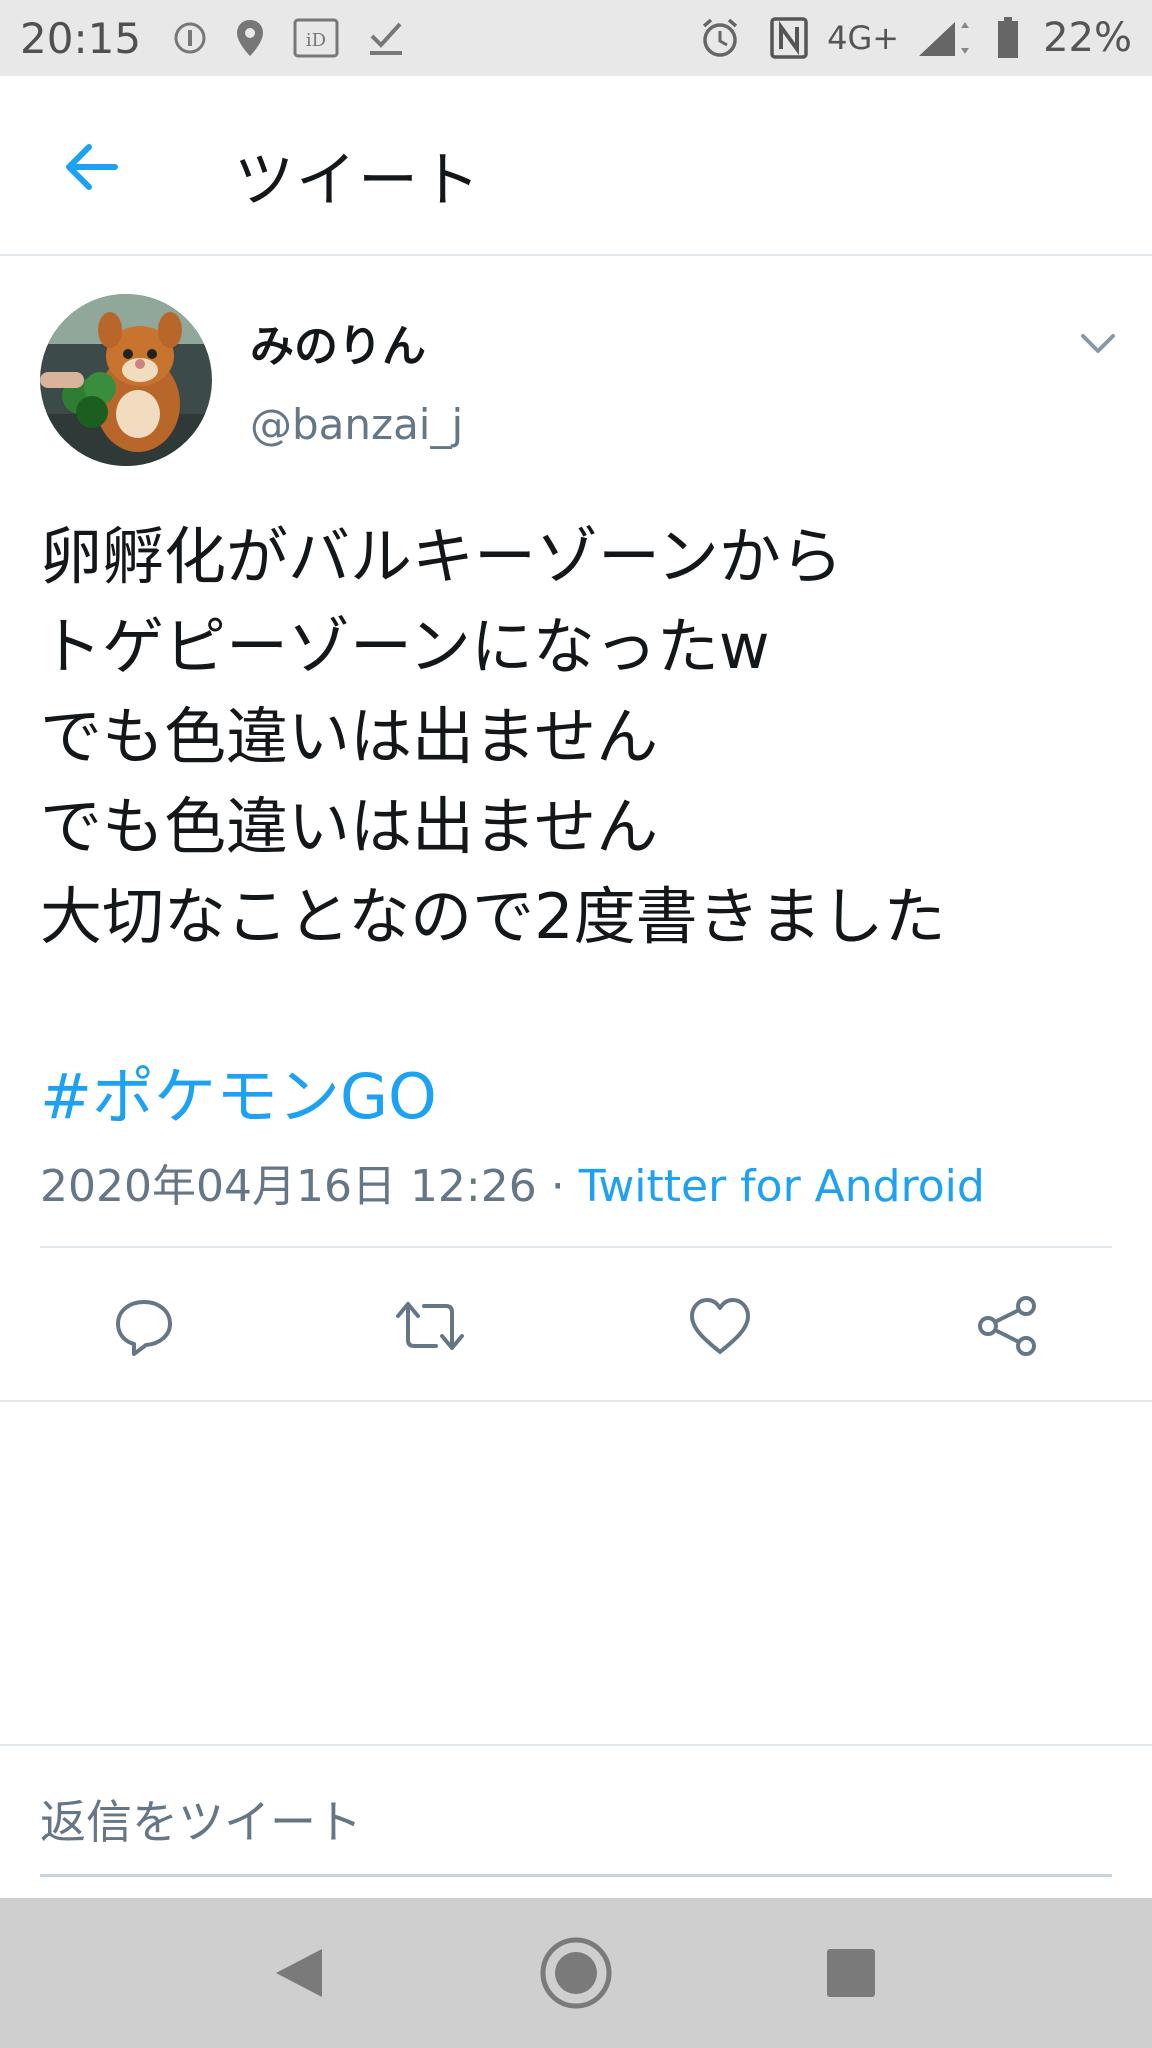 The image size is (1152, 2048). I want to click on id-icon: iD, so click(316, 38).